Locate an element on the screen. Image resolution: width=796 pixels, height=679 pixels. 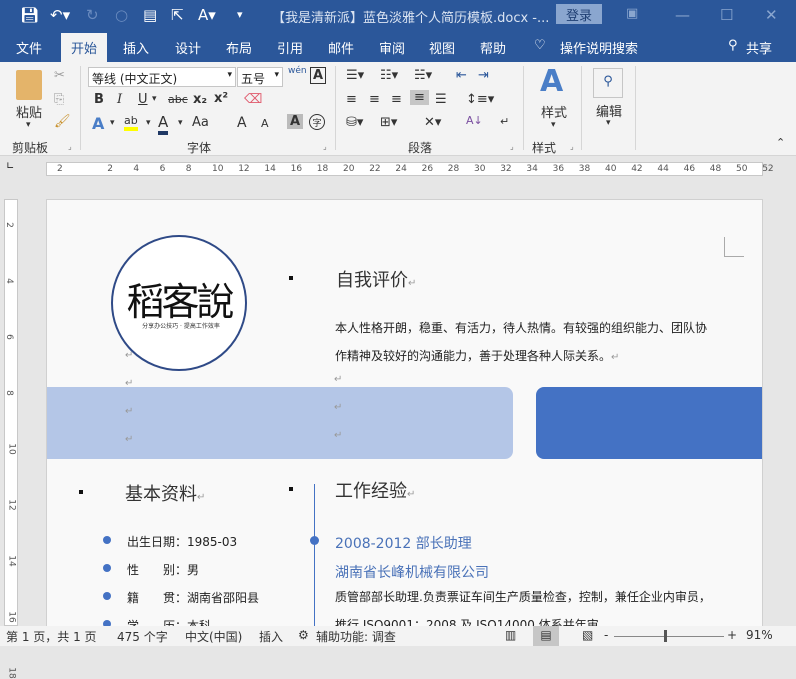
decrease-indent-icon: ⇤ is located at coordinates (461, 75).